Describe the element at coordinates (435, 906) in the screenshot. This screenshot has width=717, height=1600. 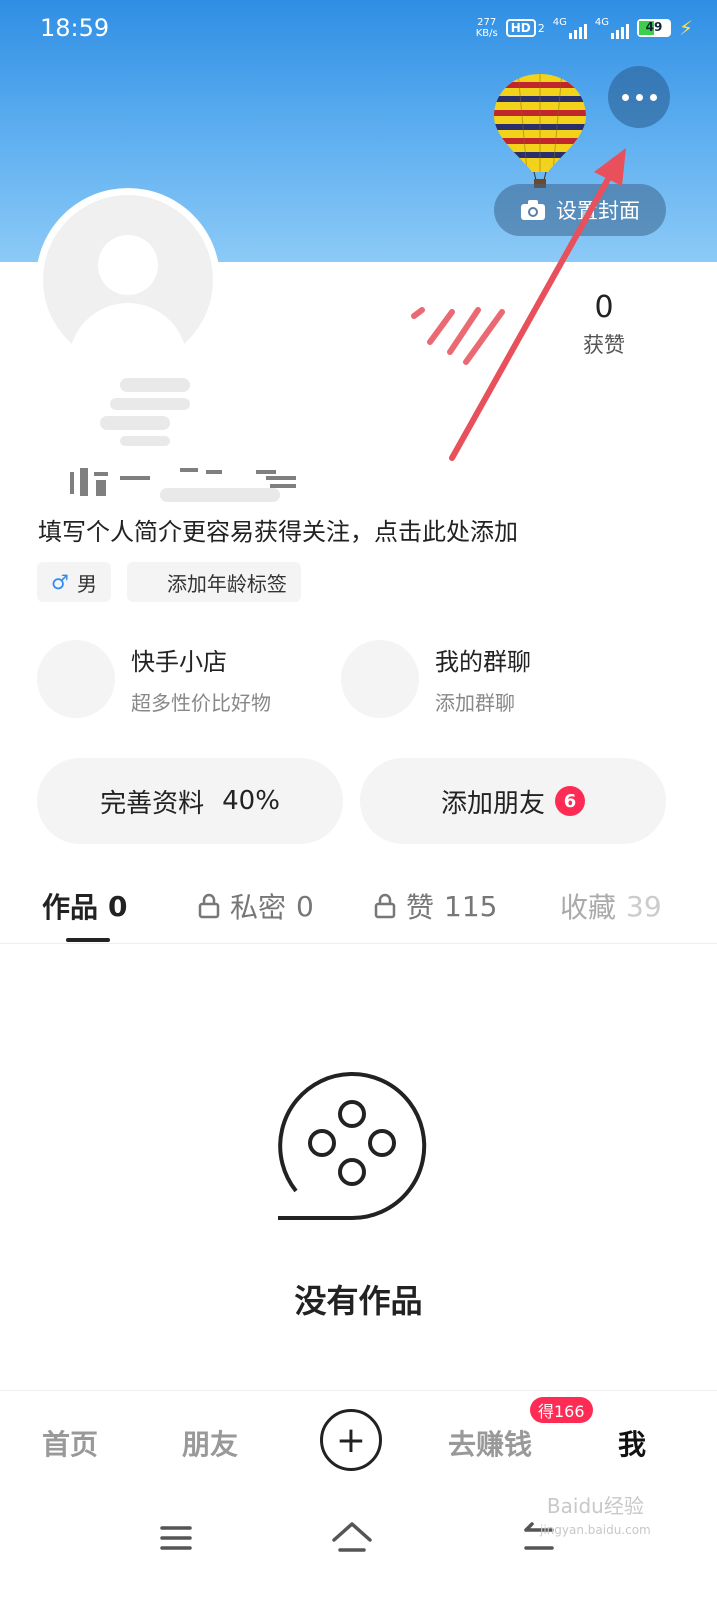
I see `tab-likes: 赞 115` at that location.